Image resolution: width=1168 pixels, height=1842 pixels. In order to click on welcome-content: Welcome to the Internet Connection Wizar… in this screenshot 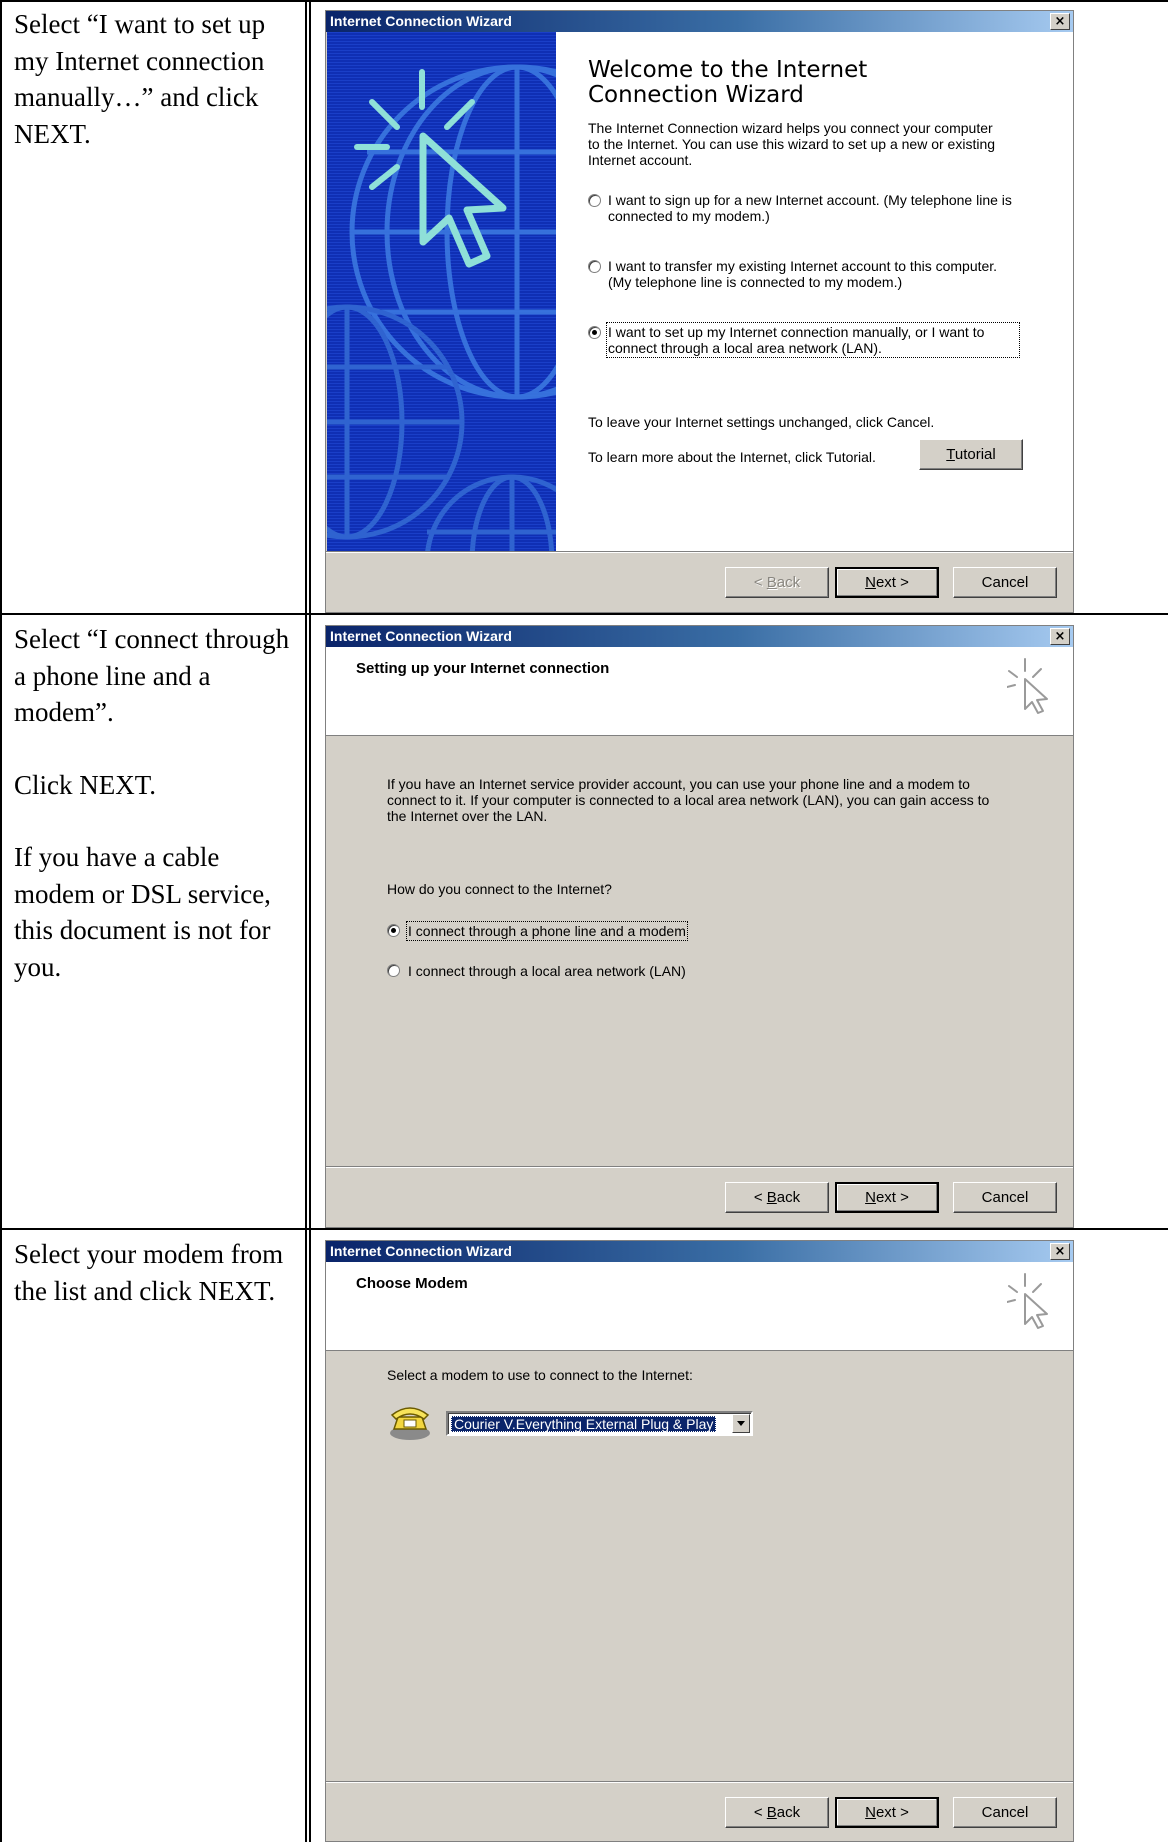, I will do `click(814, 291)`.